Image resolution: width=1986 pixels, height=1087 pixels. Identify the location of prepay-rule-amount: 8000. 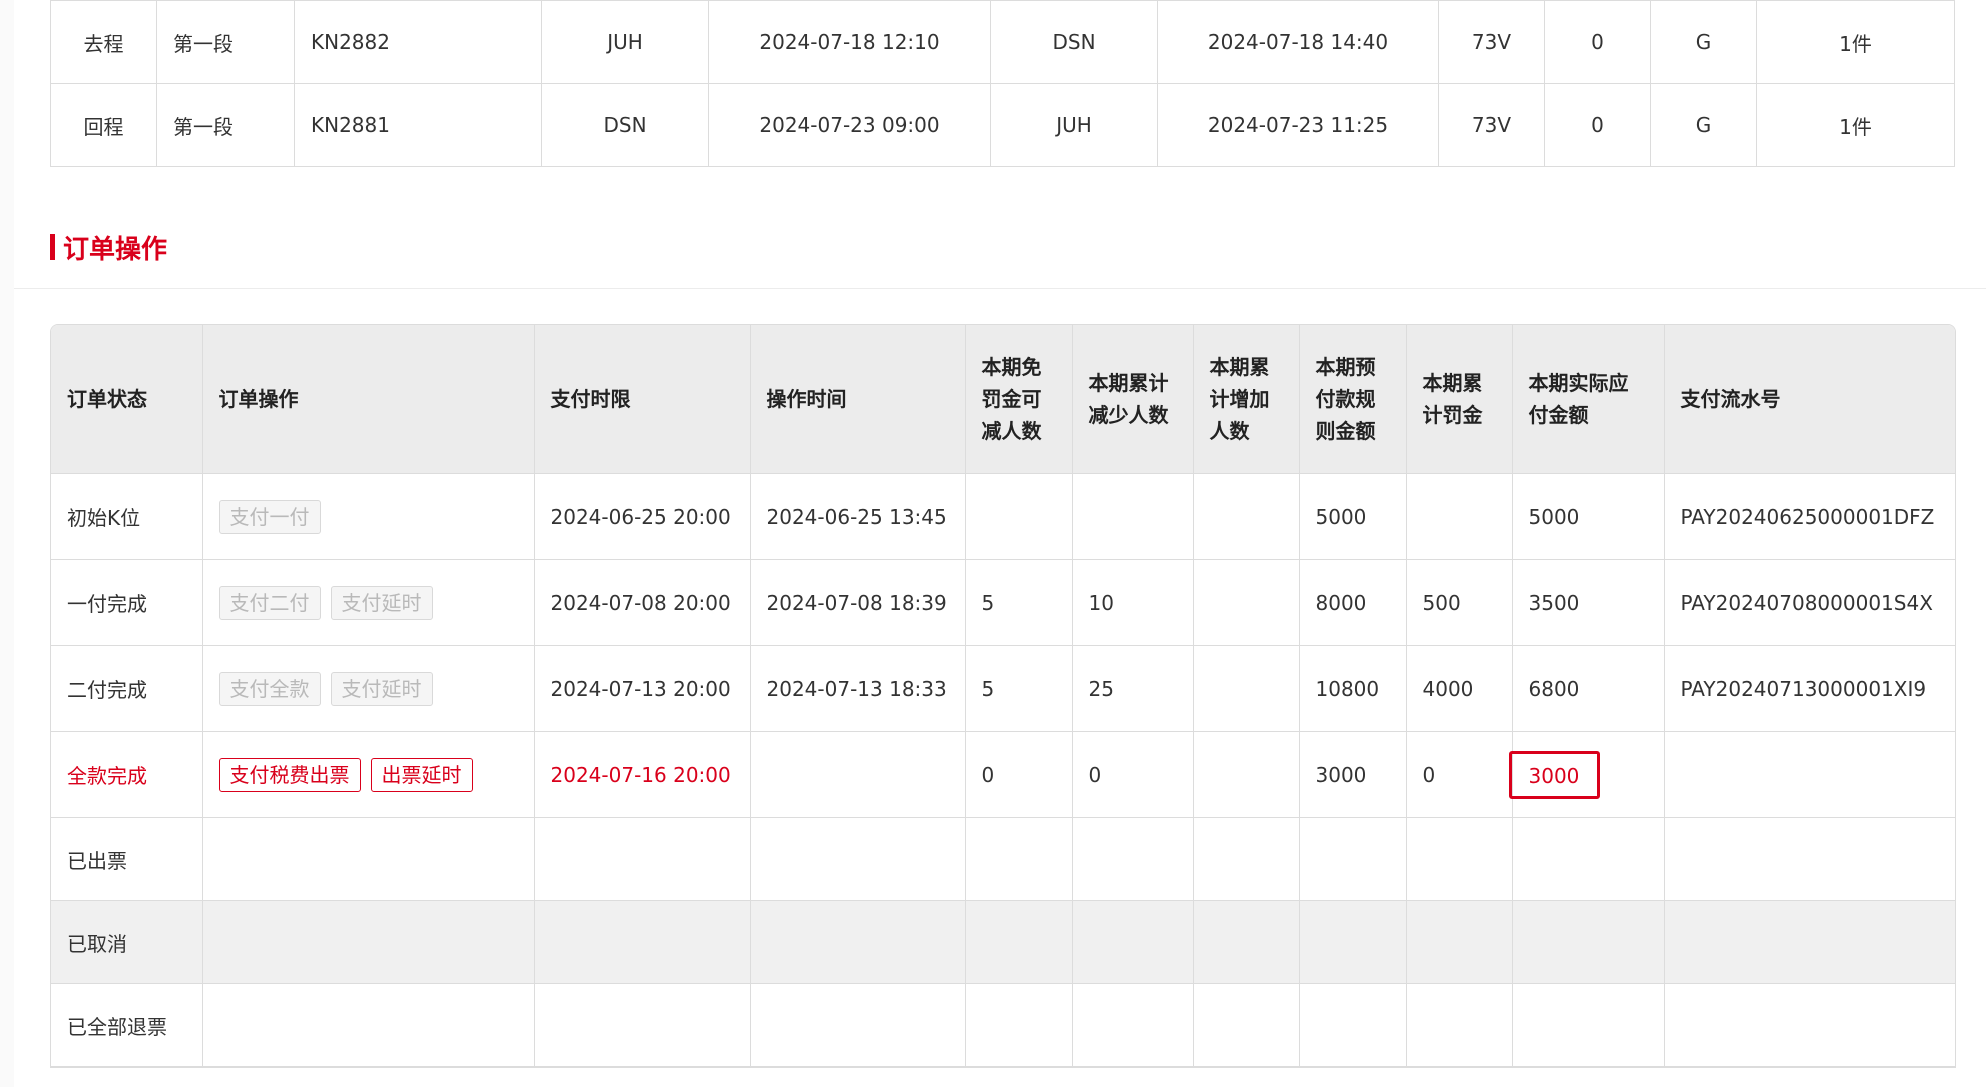
(1352, 602).